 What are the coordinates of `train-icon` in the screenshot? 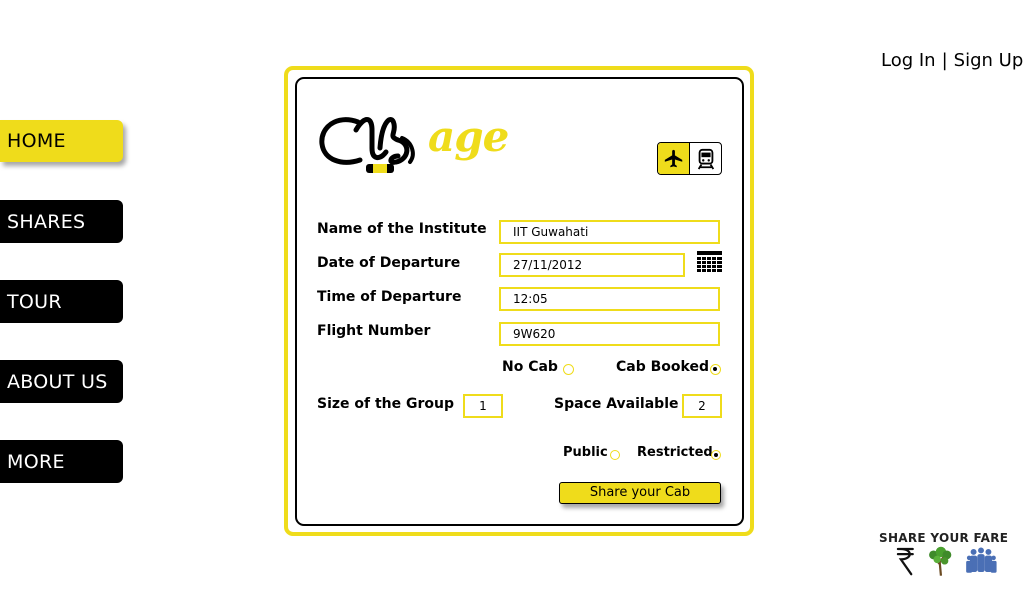 It's located at (705, 159).